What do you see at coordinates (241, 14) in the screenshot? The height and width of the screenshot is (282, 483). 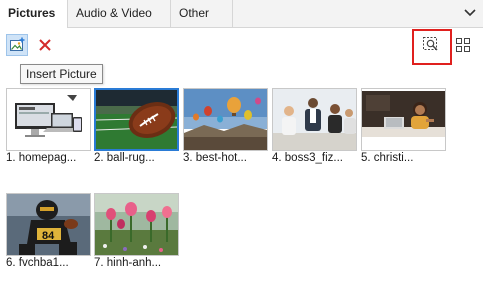 I see `tab-bar: Pictures Audio & Video Other` at bounding box center [241, 14].